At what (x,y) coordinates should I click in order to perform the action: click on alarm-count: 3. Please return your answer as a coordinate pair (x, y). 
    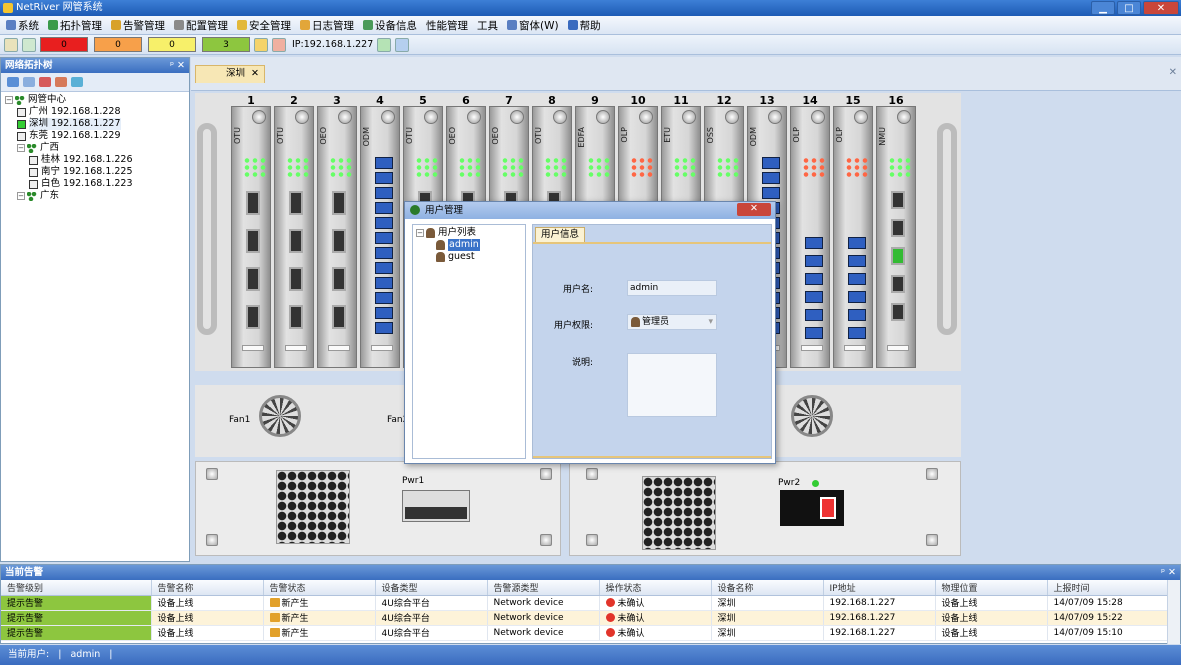
    Looking at the image, I should click on (226, 44).